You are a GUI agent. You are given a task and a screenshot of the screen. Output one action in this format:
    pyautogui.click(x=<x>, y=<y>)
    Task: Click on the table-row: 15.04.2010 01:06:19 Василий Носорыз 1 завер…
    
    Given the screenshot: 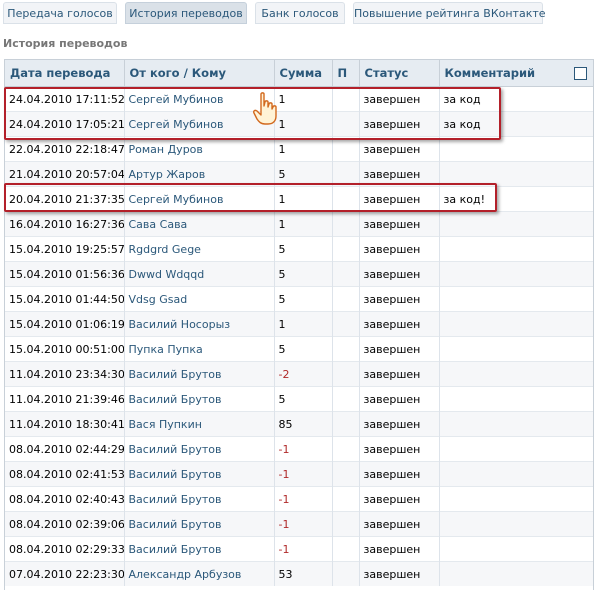 What is the action you would take?
    pyautogui.click(x=299, y=324)
    